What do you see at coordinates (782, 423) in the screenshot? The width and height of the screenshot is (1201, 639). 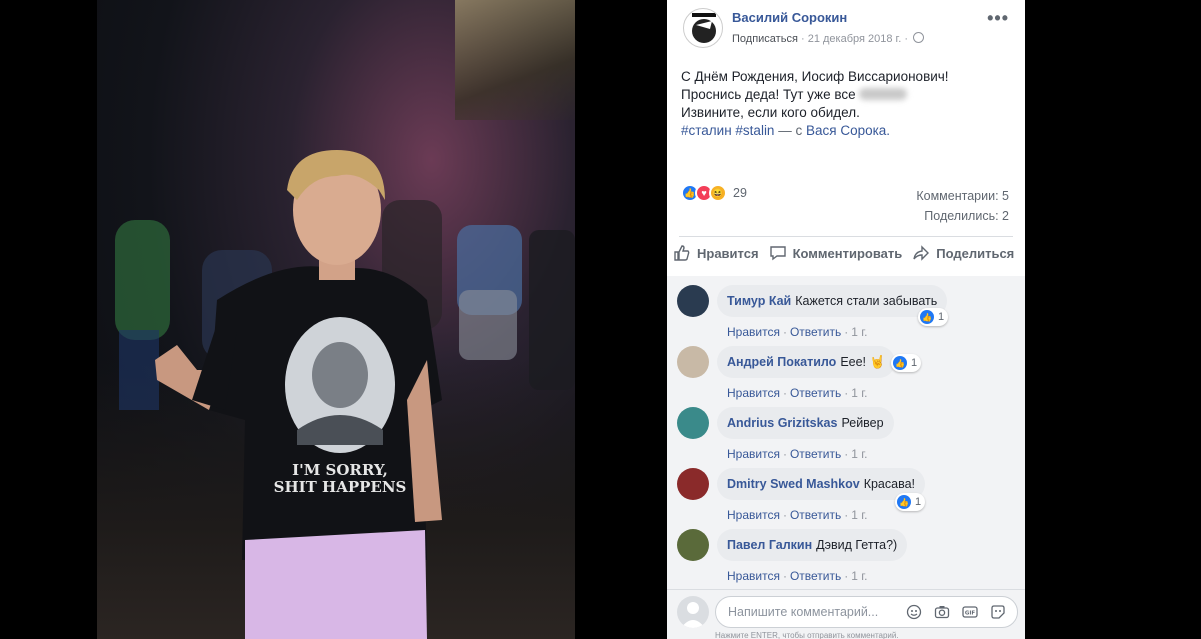 I see `commenter-name: Andrius Grizitskas` at bounding box center [782, 423].